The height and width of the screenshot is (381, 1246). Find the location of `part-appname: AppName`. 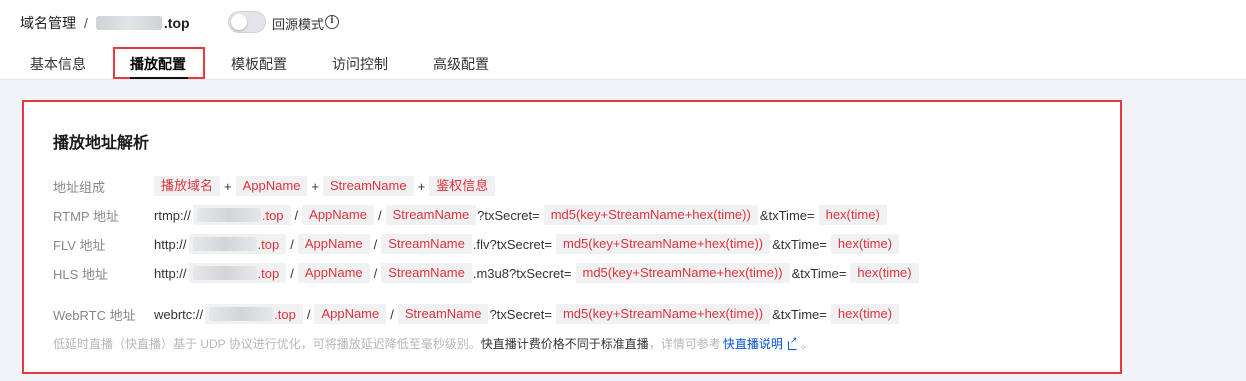

part-appname: AppName is located at coordinates (271, 186).